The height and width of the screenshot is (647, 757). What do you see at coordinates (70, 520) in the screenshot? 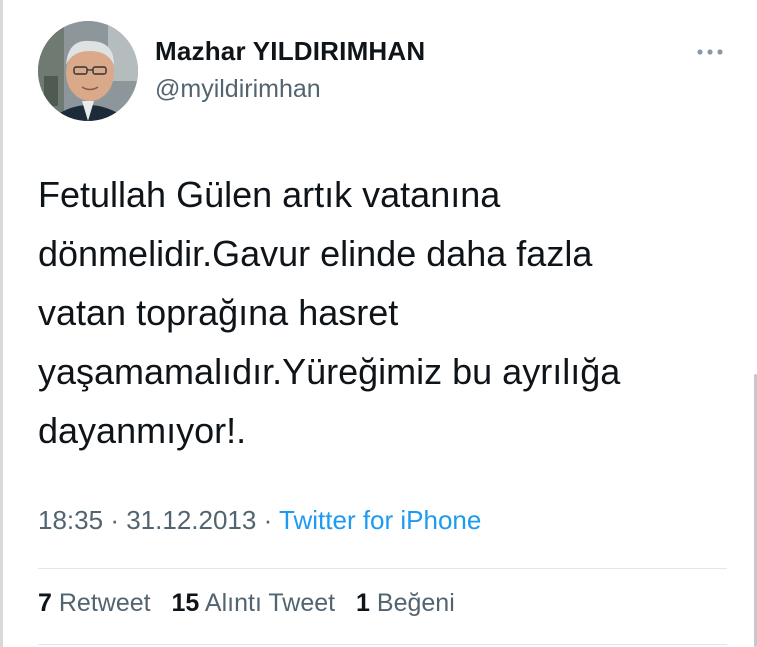
I see `tweet-time: 18:35` at bounding box center [70, 520].